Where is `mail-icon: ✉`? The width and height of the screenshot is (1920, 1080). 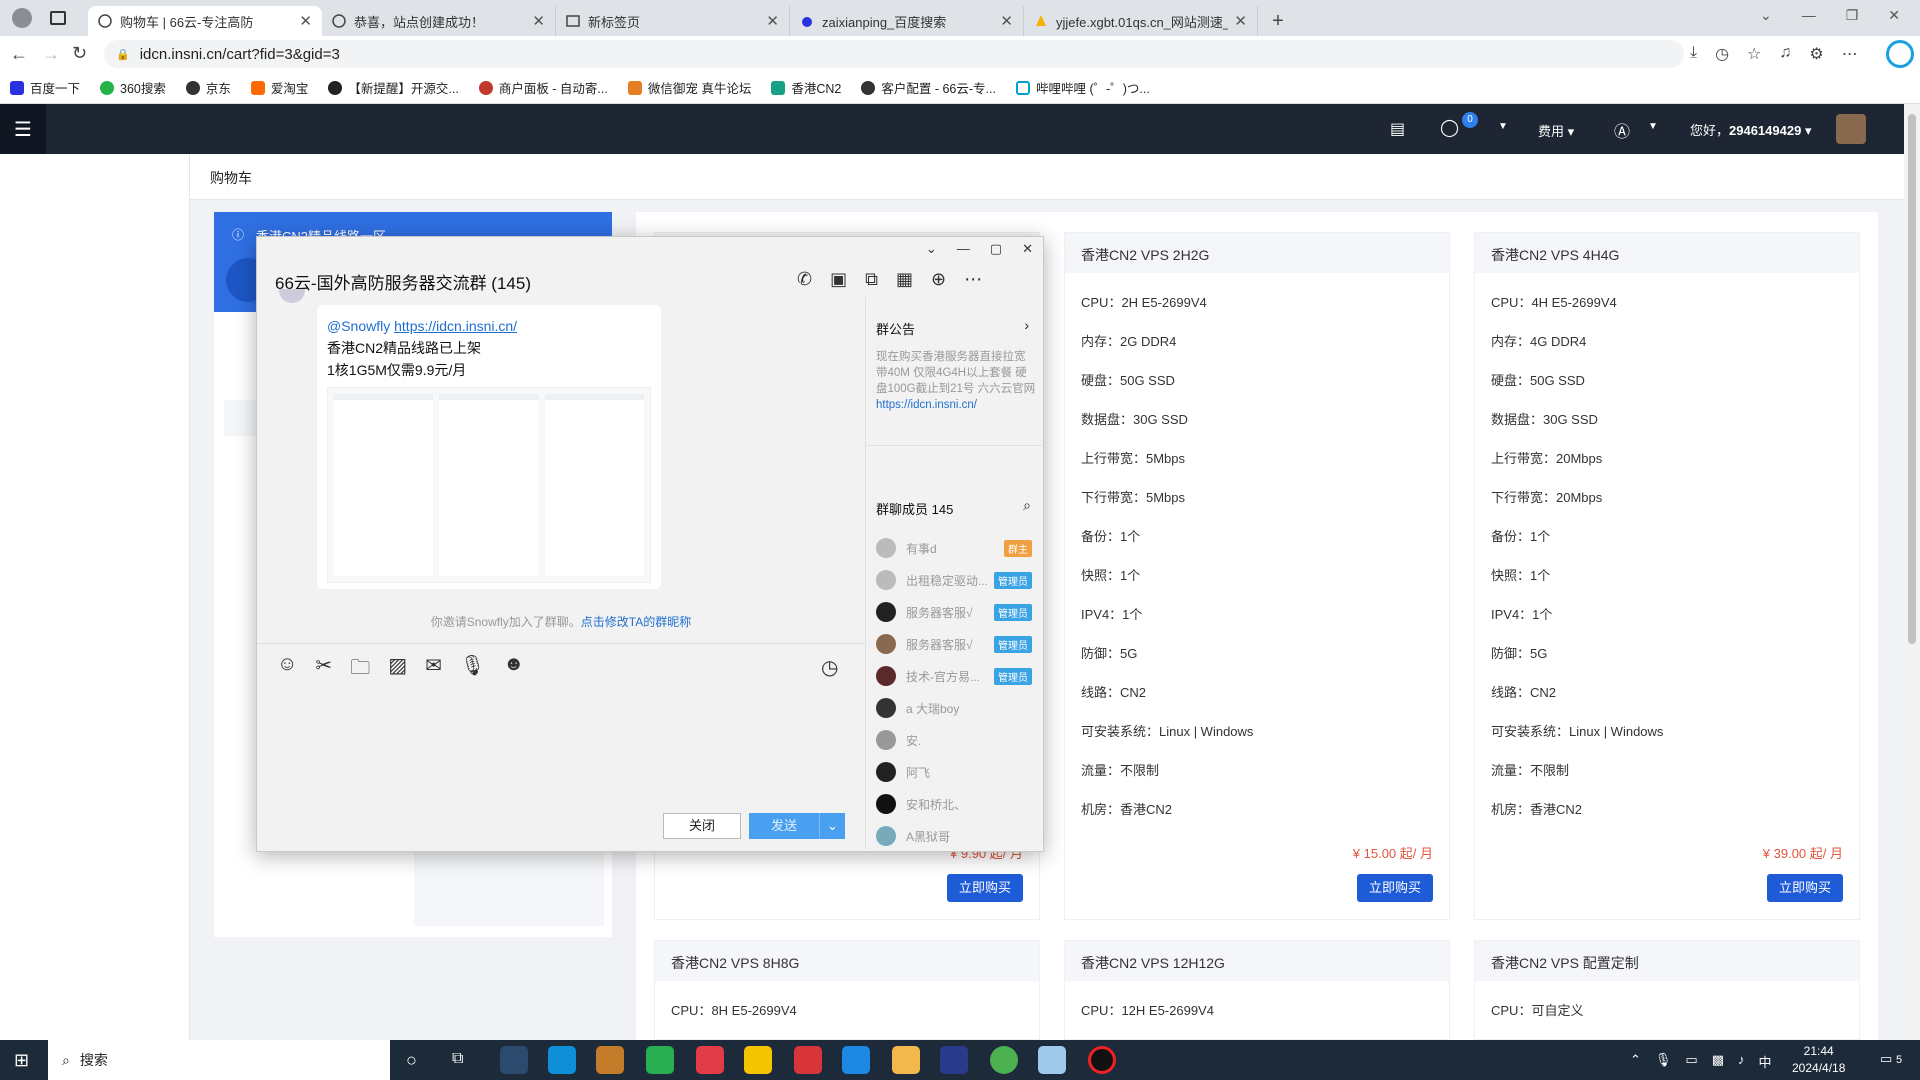 mail-icon: ✉ is located at coordinates (433, 670).